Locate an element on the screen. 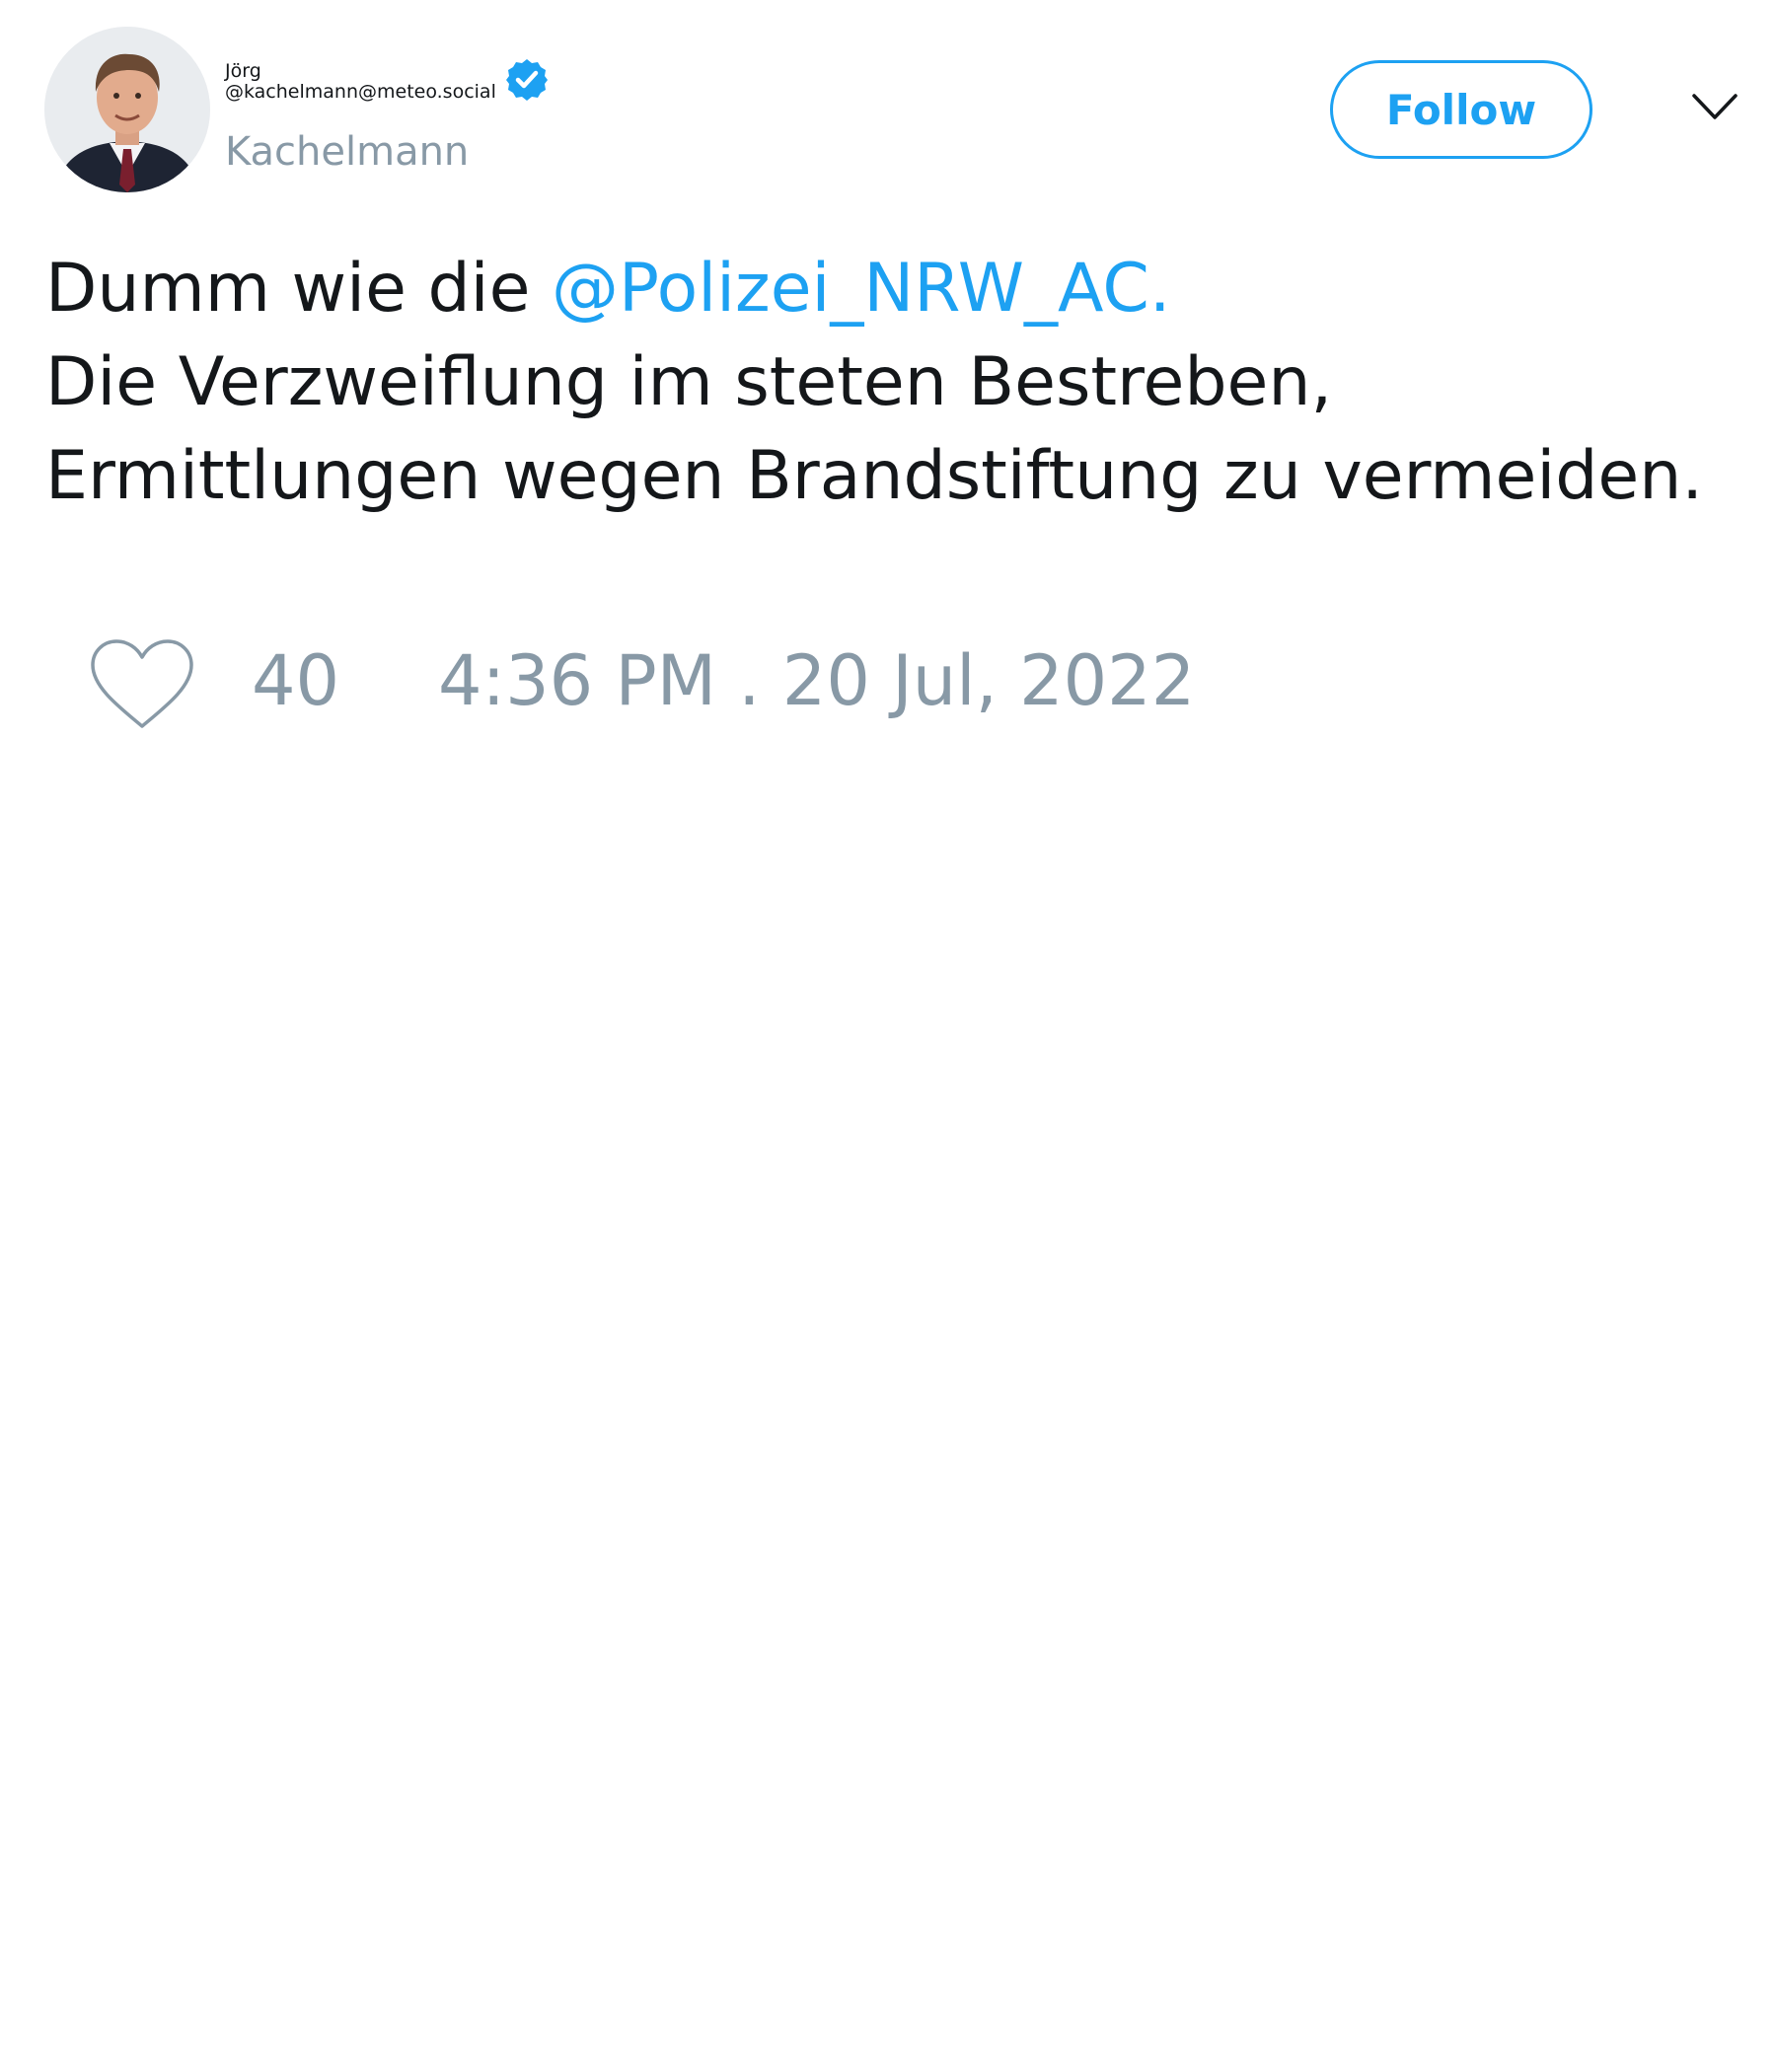 The image size is (1776, 2072). tweet-timestamp: 4:36 PM . 20 Jul, 2022 is located at coordinates (817, 681).